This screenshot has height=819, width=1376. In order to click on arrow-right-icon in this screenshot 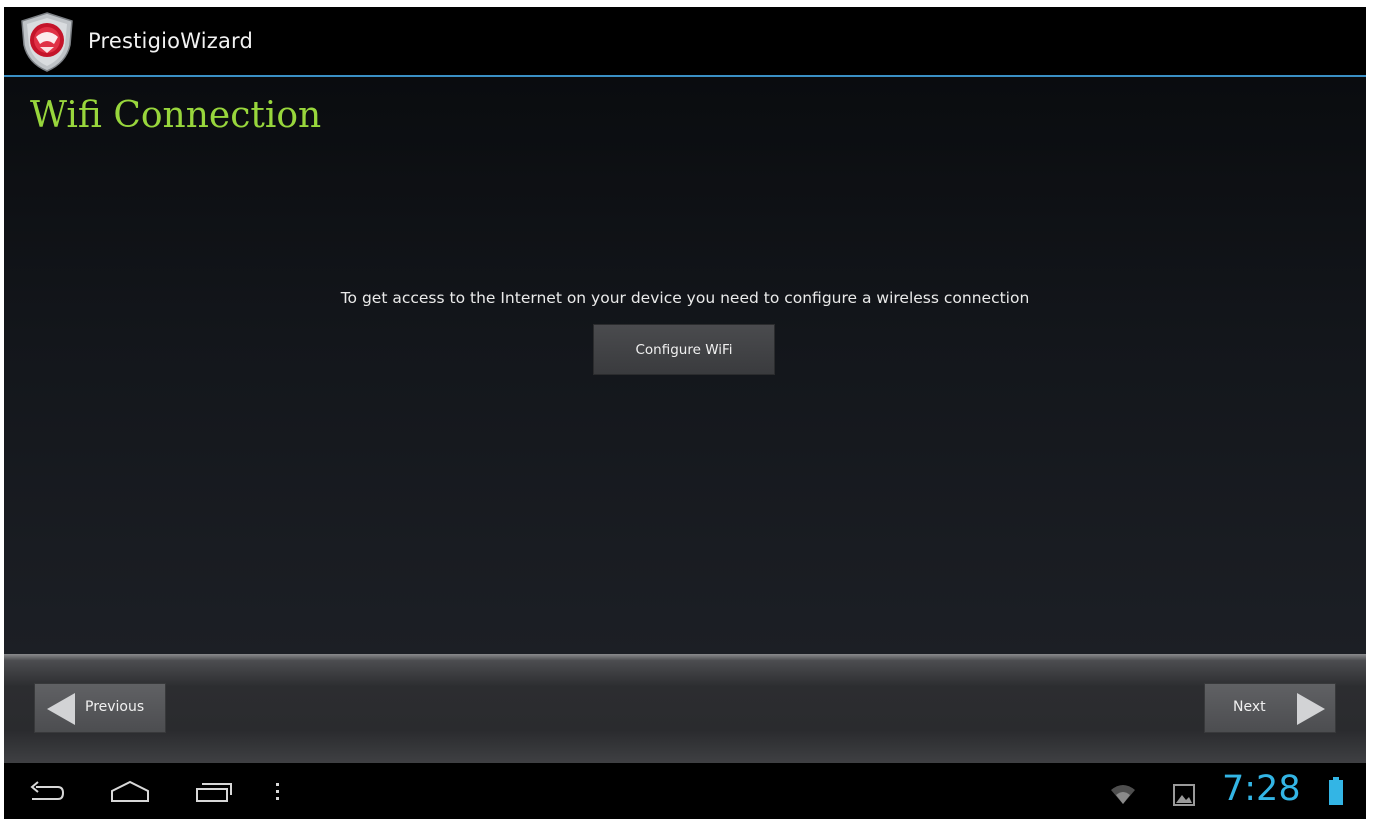, I will do `click(1311, 709)`.